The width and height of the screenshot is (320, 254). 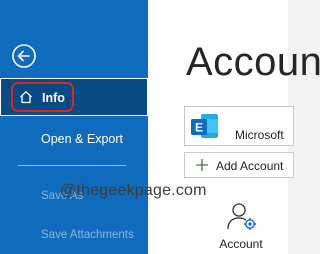 What do you see at coordinates (253, 62) in the screenshot?
I see `page-title: Account` at bounding box center [253, 62].